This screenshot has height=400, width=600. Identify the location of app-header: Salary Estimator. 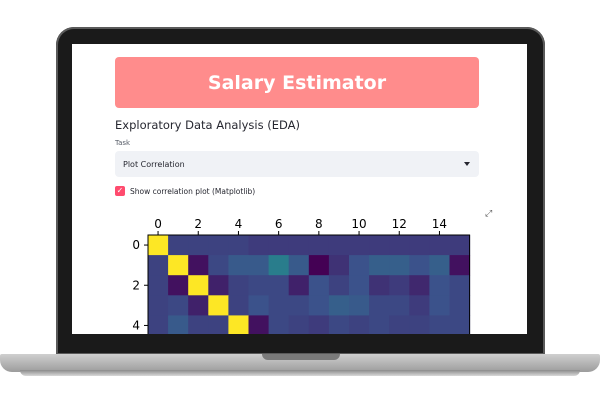
(297, 82).